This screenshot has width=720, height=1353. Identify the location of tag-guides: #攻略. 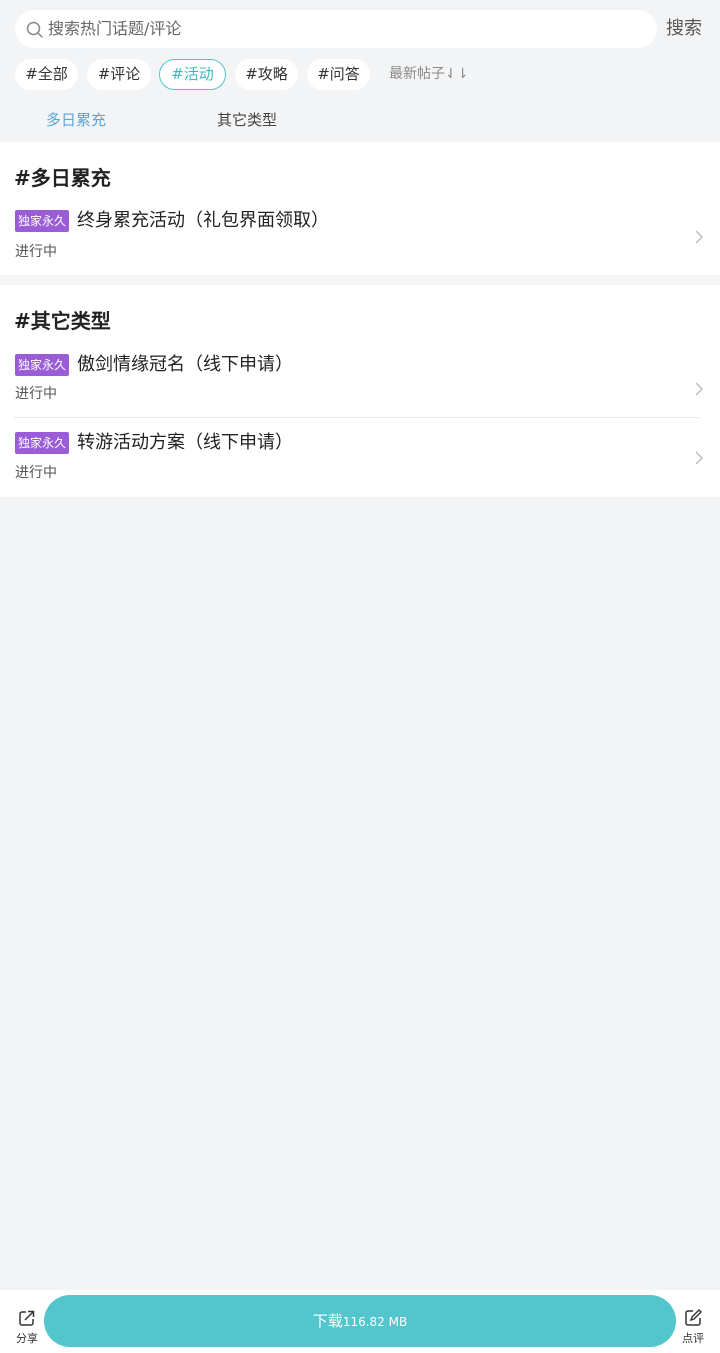
(266, 74).